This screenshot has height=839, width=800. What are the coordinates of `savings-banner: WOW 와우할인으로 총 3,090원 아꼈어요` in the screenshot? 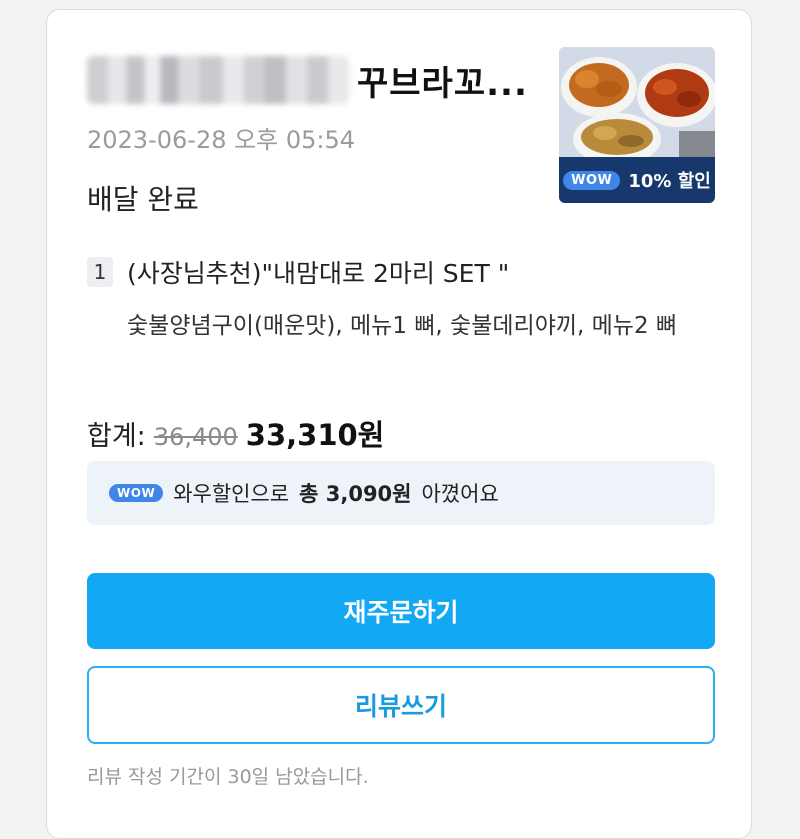 It's located at (401, 493).